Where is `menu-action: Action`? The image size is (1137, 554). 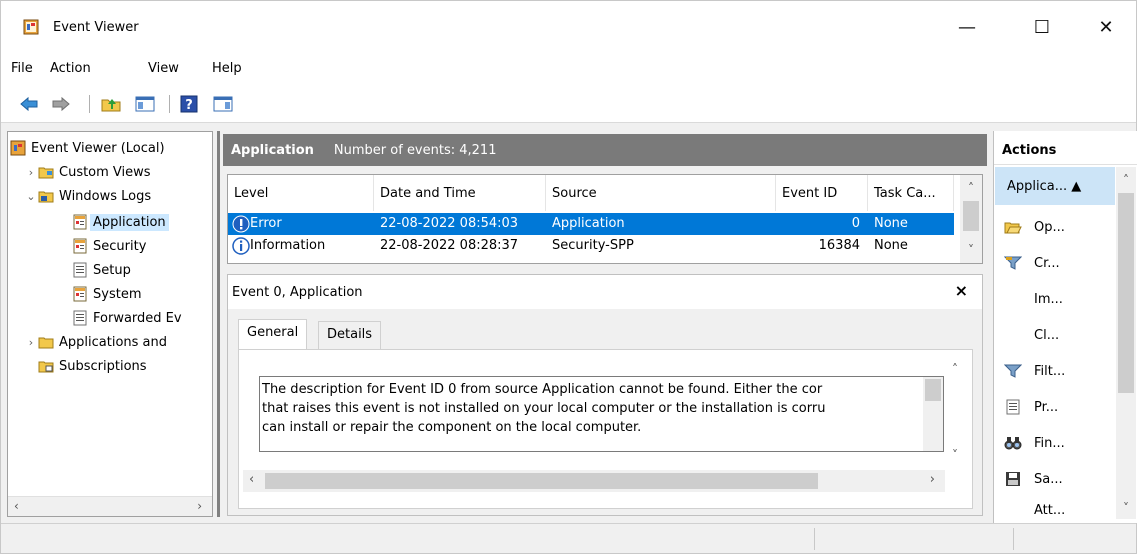 menu-action: Action is located at coordinates (70, 68).